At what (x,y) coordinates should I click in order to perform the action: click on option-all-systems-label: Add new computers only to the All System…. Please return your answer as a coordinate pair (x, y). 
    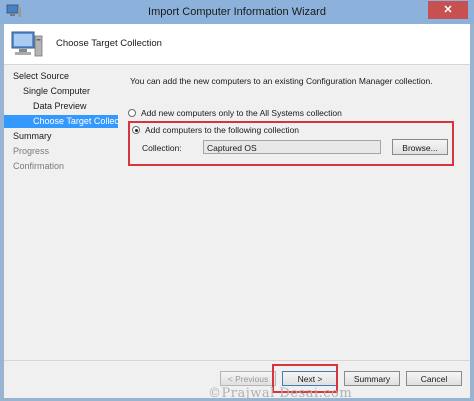
    Looking at the image, I should click on (241, 113).